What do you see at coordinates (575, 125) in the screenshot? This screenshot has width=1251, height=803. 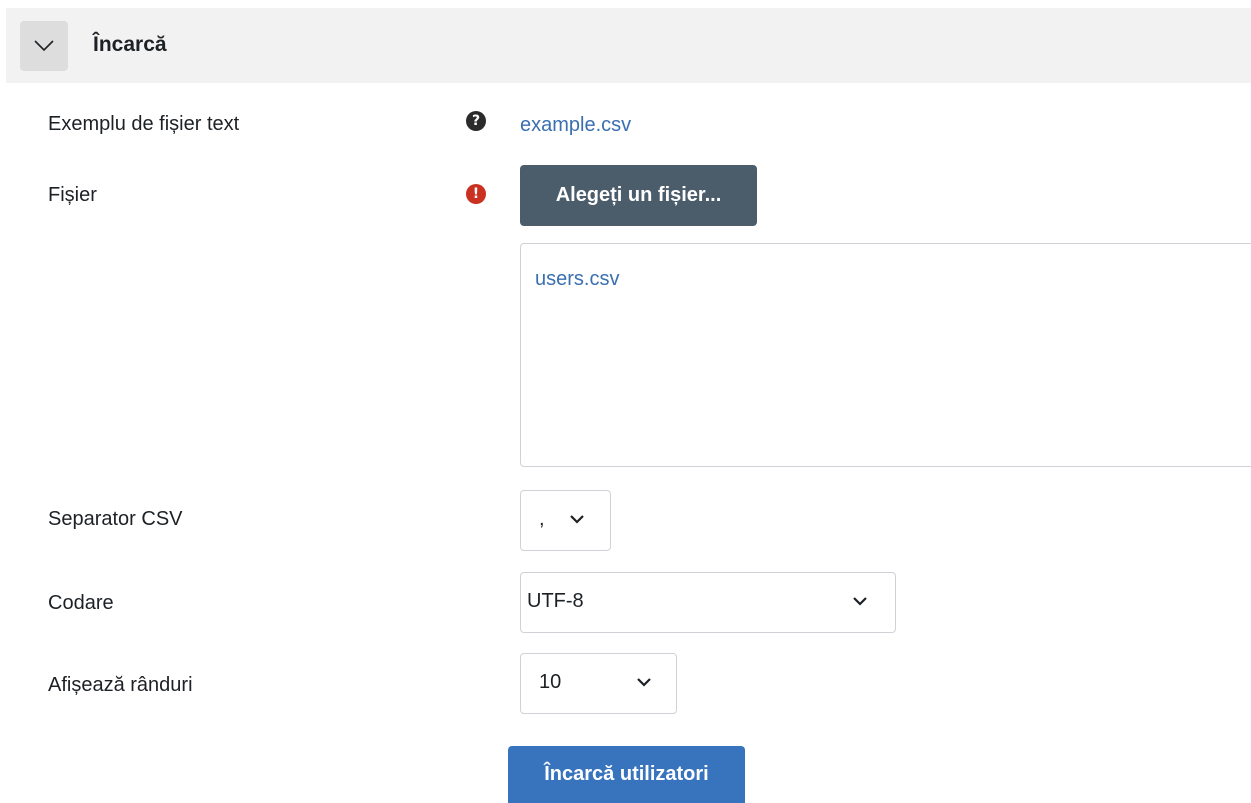 I see `example-csv-link: example.csv` at bounding box center [575, 125].